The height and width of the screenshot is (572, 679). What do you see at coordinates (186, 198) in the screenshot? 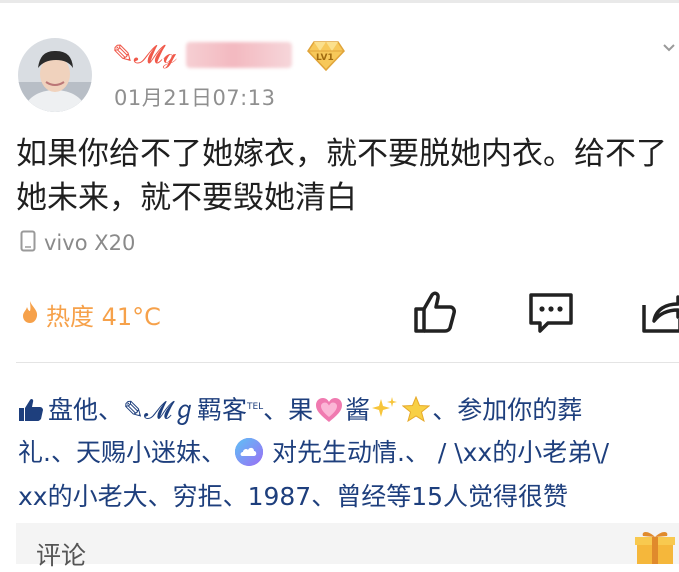
I see `post-body-line2: 她未来，就不要毁她清白` at bounding box center [186, 198].